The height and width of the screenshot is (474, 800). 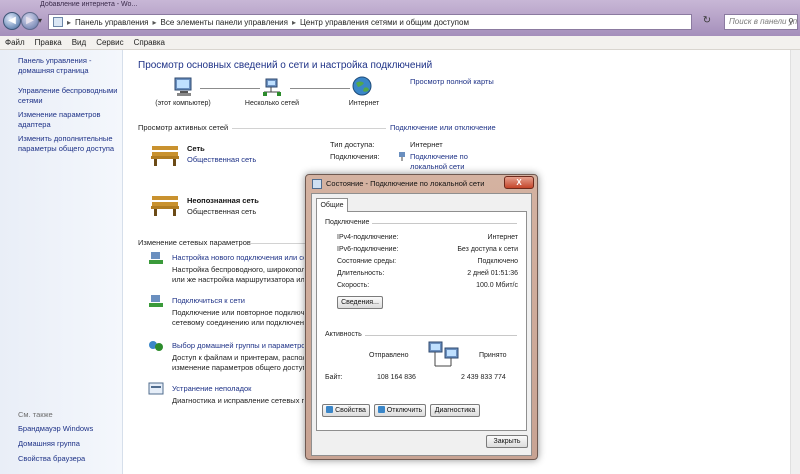 What do you see at coordinates (58, 22) in the screenshot?
I see `control-panel-icon` at bounding box center [58, 22].